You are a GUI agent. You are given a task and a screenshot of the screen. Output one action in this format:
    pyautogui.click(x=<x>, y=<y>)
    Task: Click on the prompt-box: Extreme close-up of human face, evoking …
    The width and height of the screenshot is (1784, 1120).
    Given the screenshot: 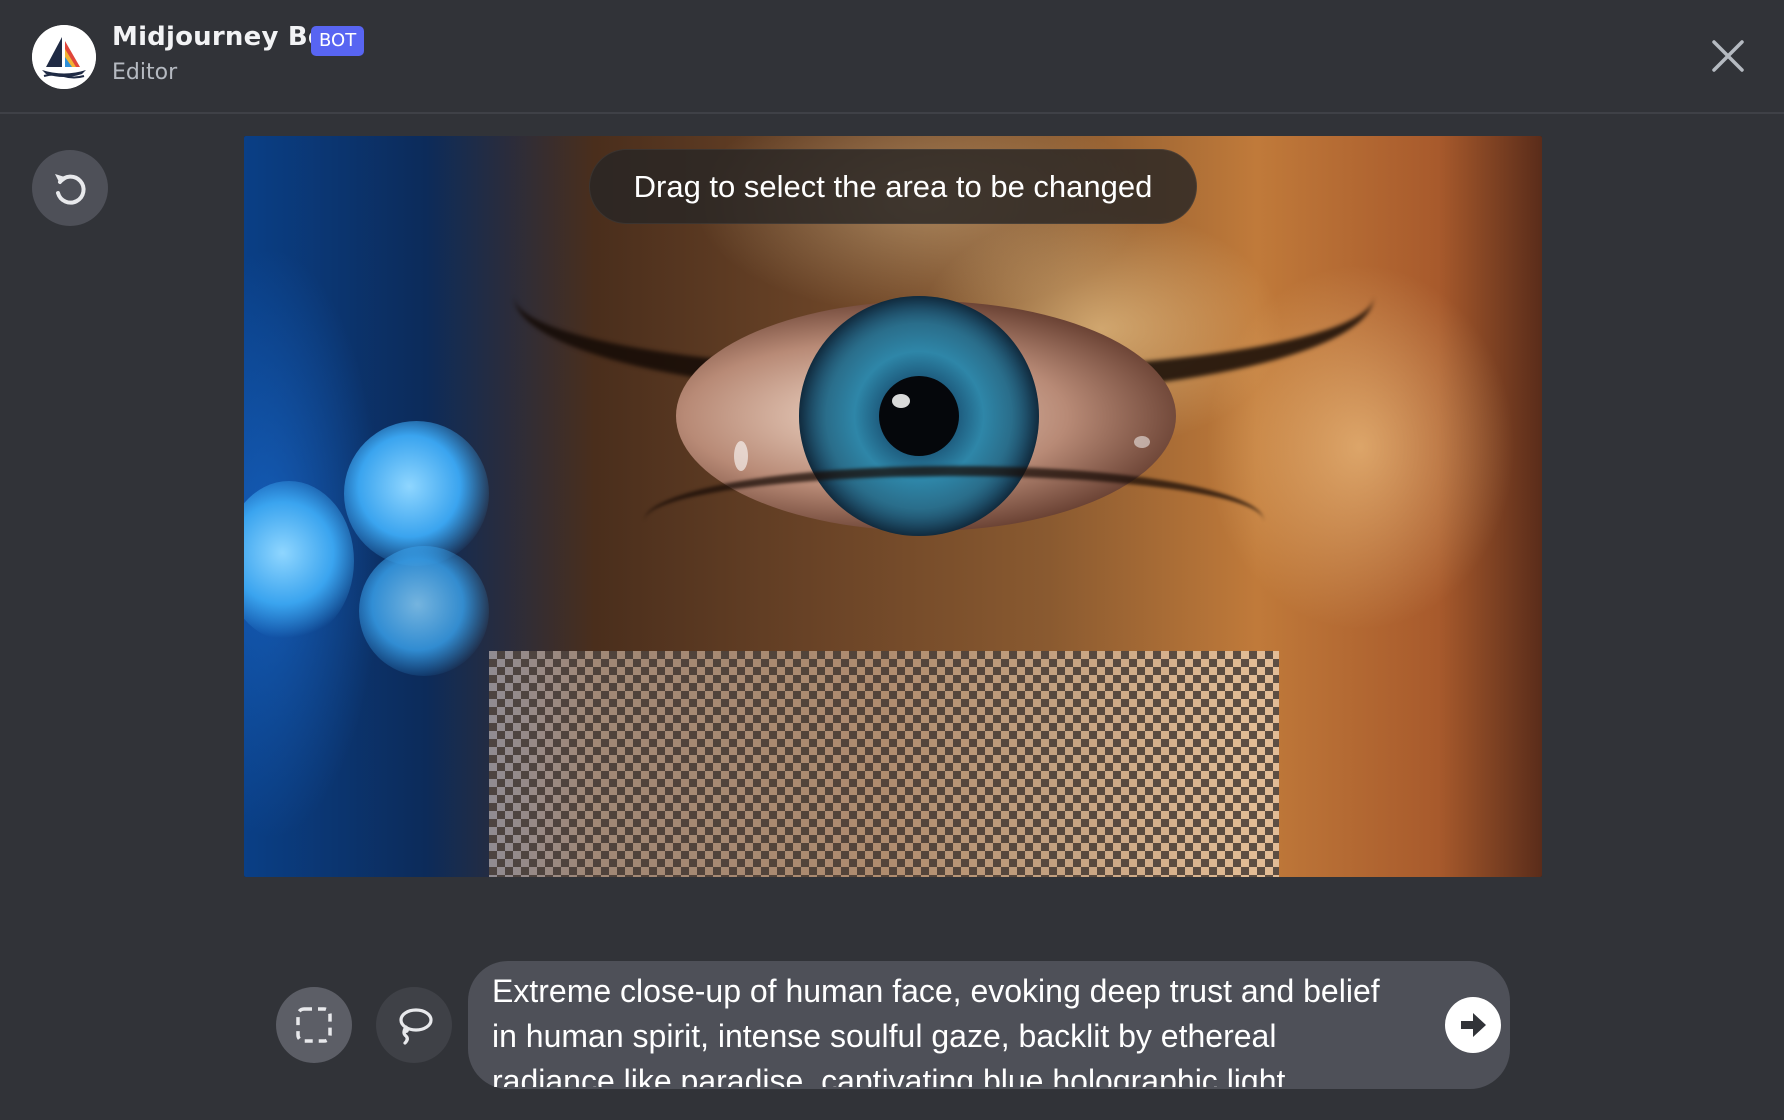 What is the action you would take?
    pyautogui.click(x=989, y=1025)
    